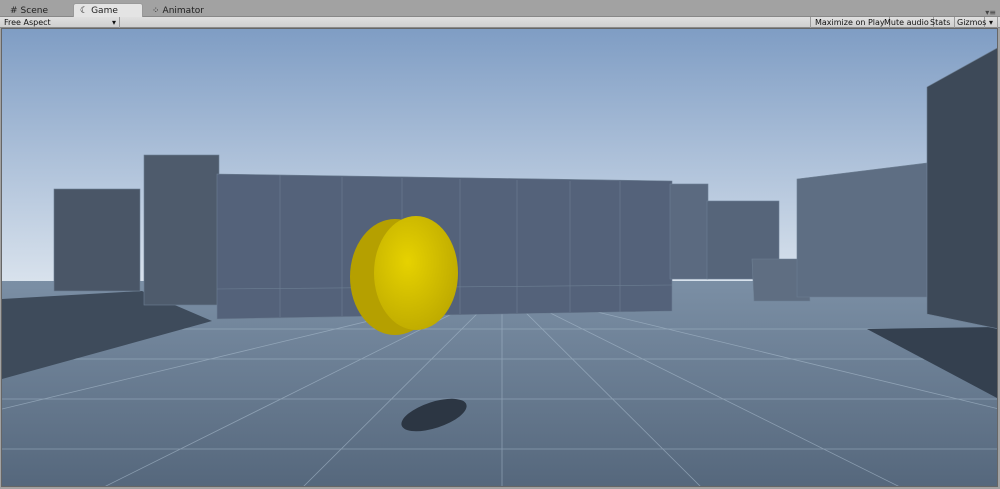 The width and height of the screenshot is (1000, 489). I want to click on window-tab-bar: # Scene ☾ Game ⁘ Animator ▾≡, so click(500, 9).